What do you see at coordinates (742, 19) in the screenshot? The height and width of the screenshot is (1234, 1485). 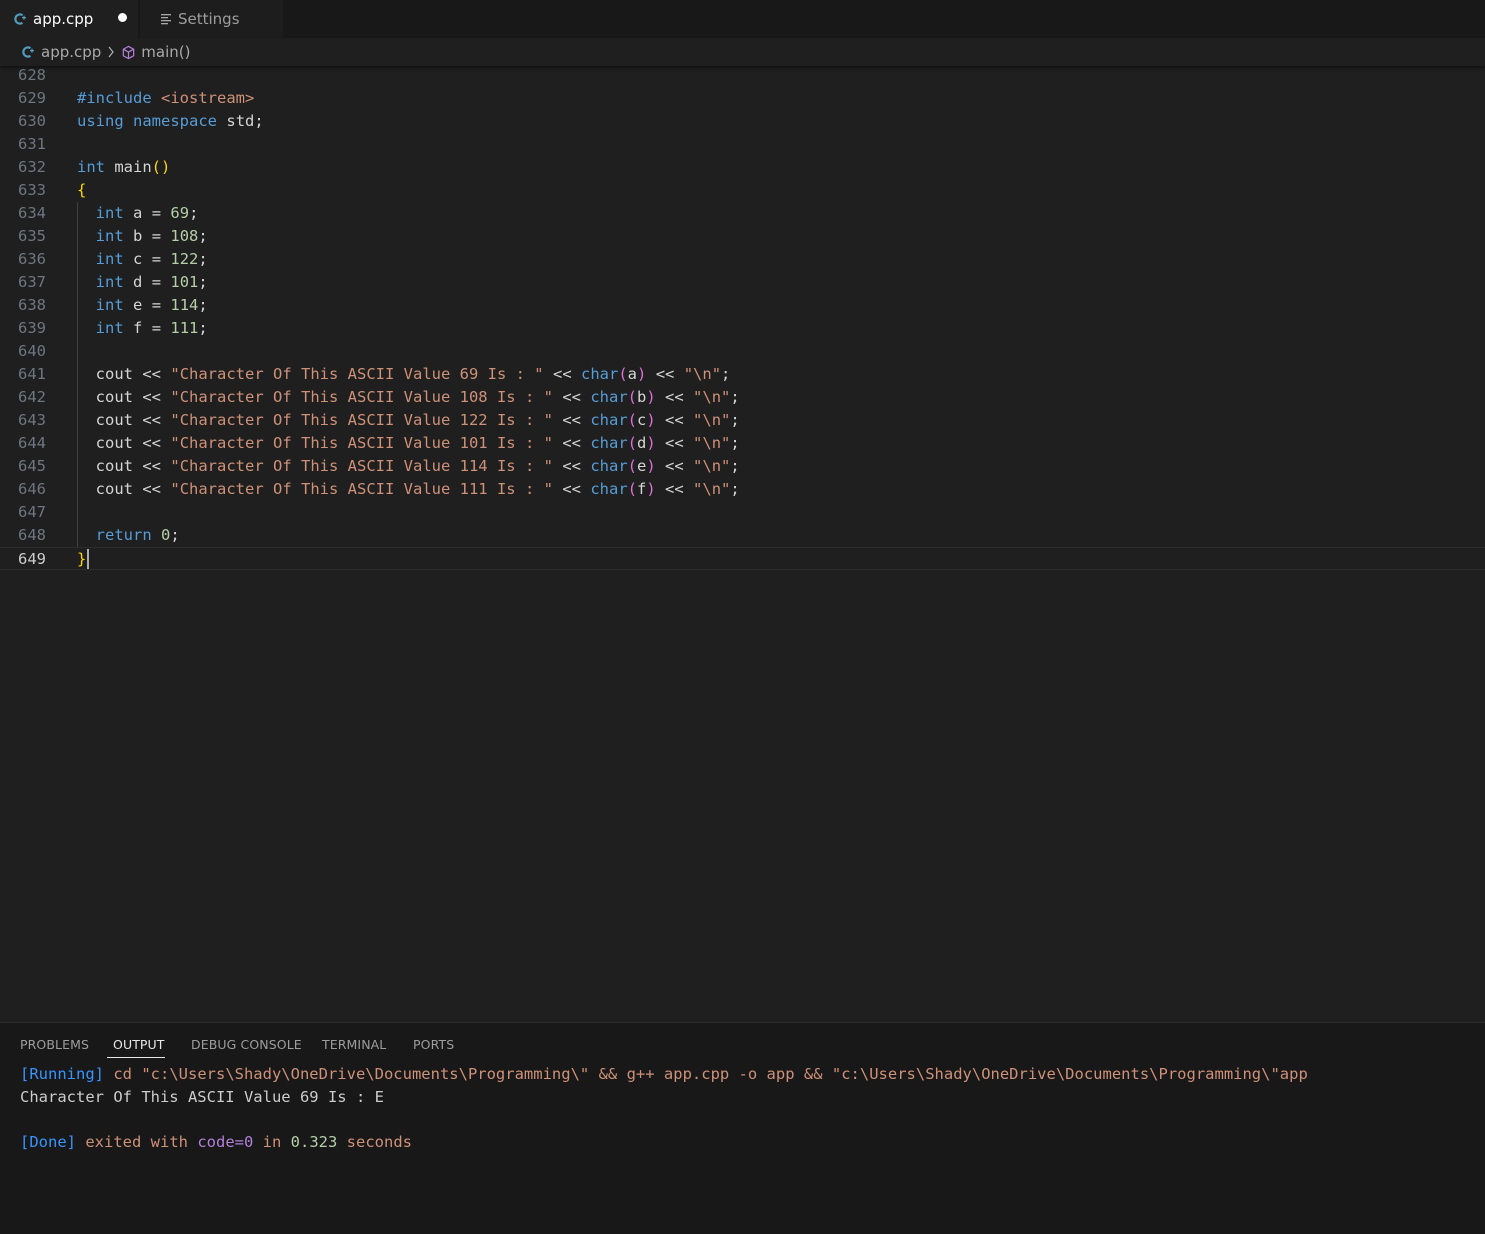 I see `editor-tab-bar: app.cpp Settings` at bounding box center [742, 19].